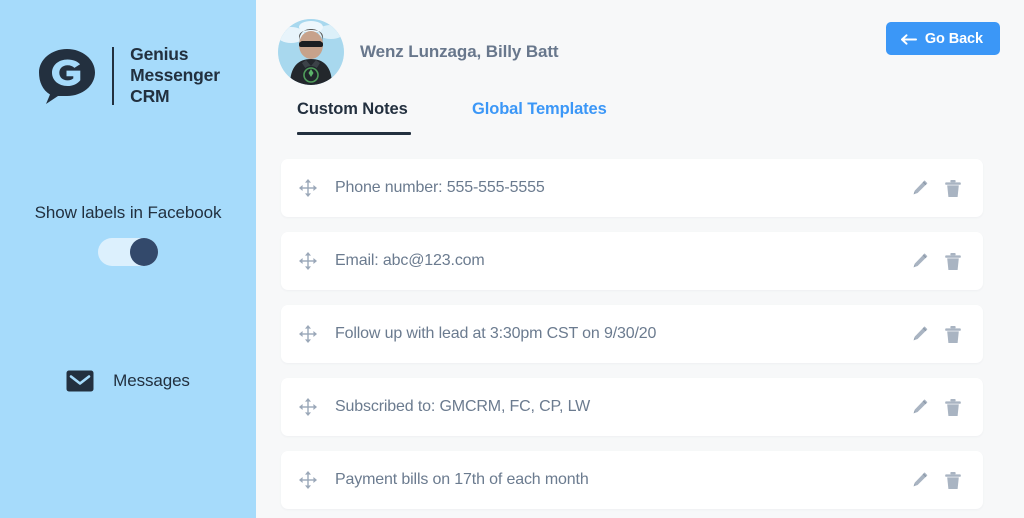  What do you see at coordinates (151, 380) in the screenshot?
I see `sidebar-item-label: Messages` at bounding box center [151, 380].